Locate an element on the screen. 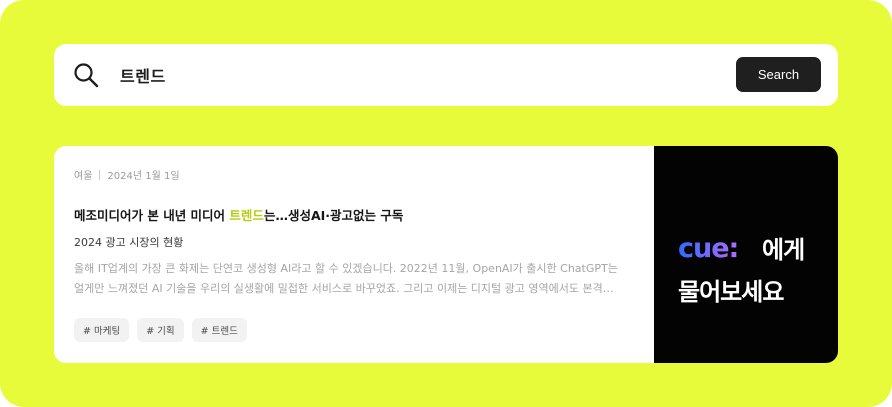 Image resolution: width=892 pixels, height=407 pixels. article-title: 메조미디어가 본 내년 미디어 트렌드는…생성AI·광고없는 구독 is located at coordinates (238, 214).